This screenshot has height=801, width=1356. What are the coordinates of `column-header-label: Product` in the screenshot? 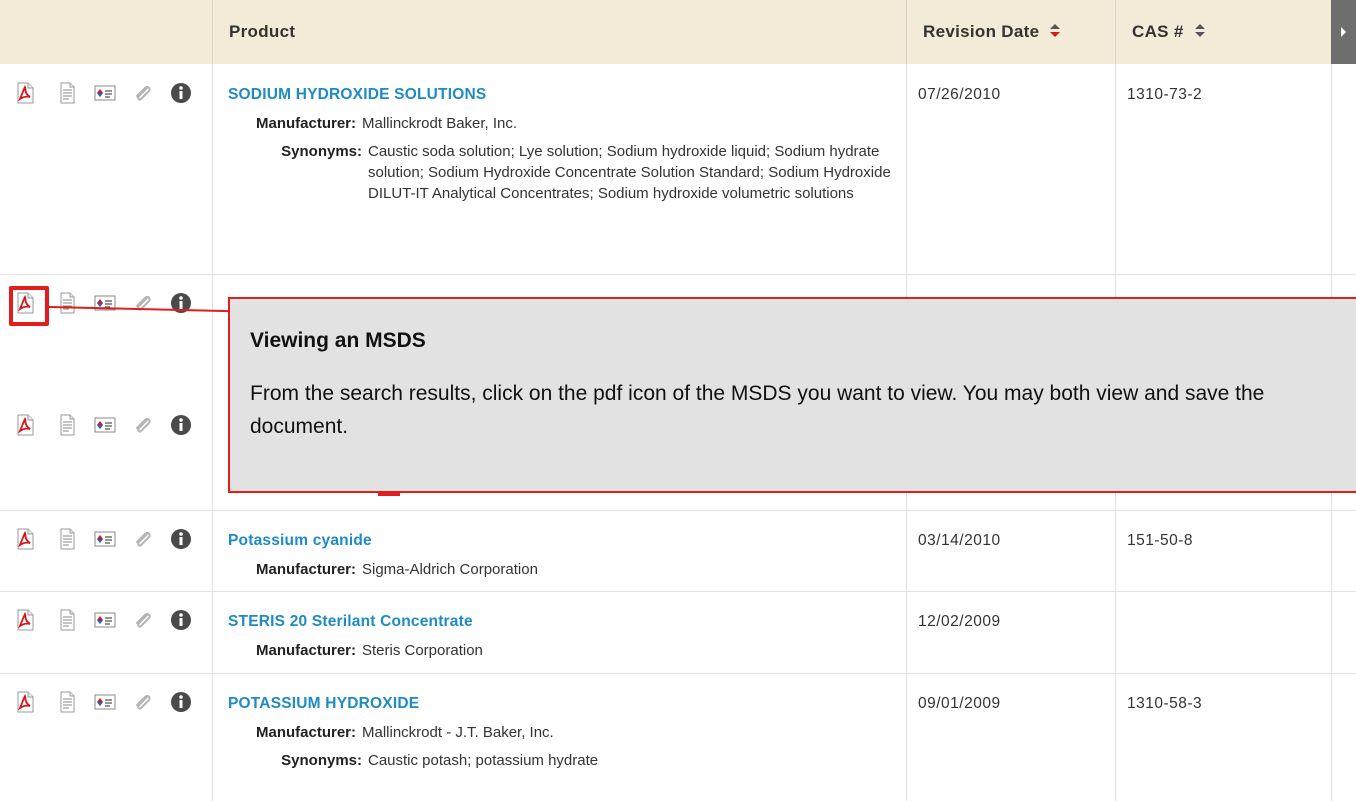 It's located at (262, 31).